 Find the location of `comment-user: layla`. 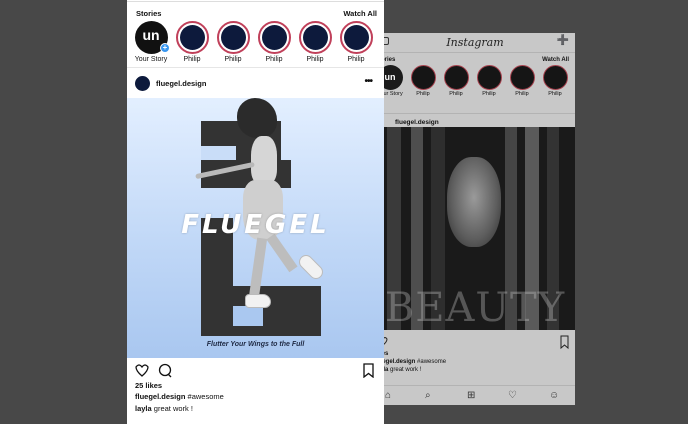

comment-user: layla is located at coordinates (143, 408).